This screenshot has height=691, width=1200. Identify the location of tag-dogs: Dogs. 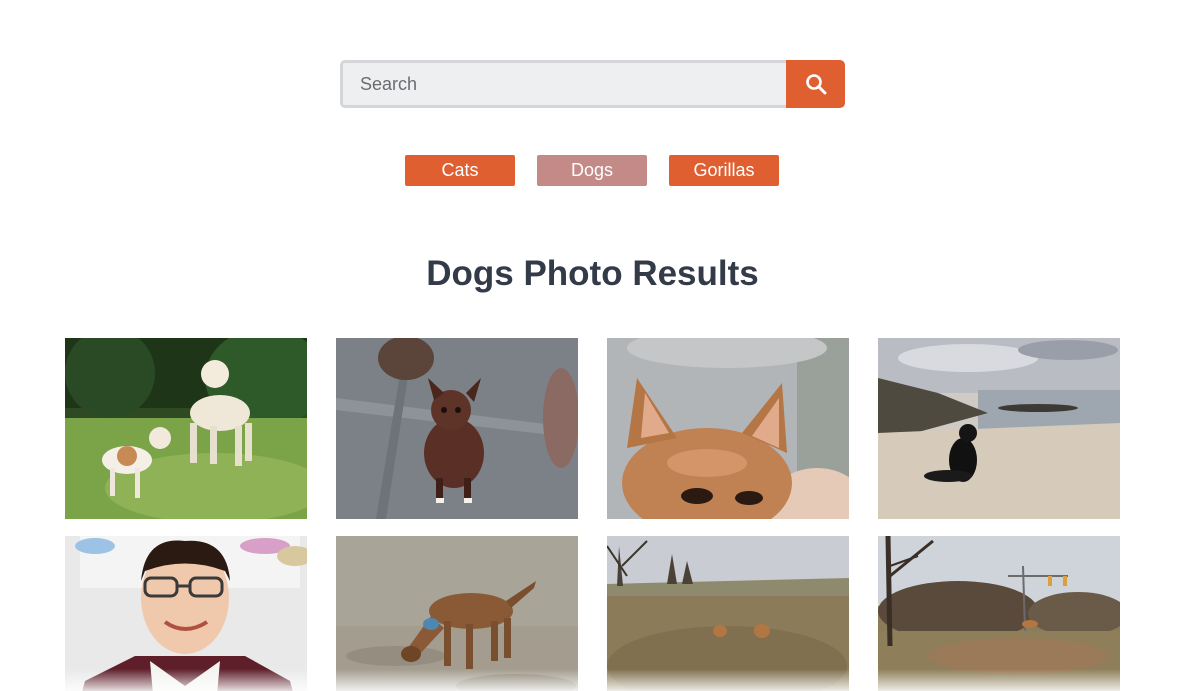
(592, 170).